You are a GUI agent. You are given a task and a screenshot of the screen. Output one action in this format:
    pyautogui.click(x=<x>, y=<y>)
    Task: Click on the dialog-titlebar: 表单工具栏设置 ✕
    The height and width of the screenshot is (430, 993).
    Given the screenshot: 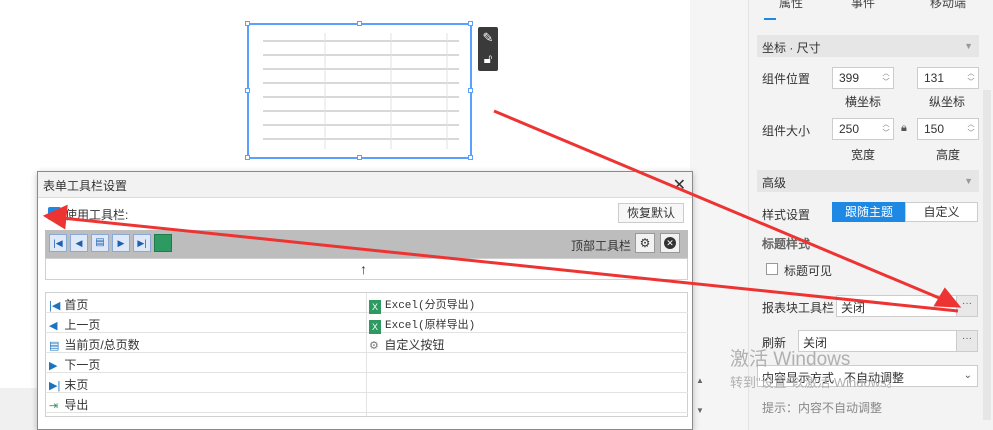 What is the action you would take?
    pyautogui.click(x=365, y=185)
    